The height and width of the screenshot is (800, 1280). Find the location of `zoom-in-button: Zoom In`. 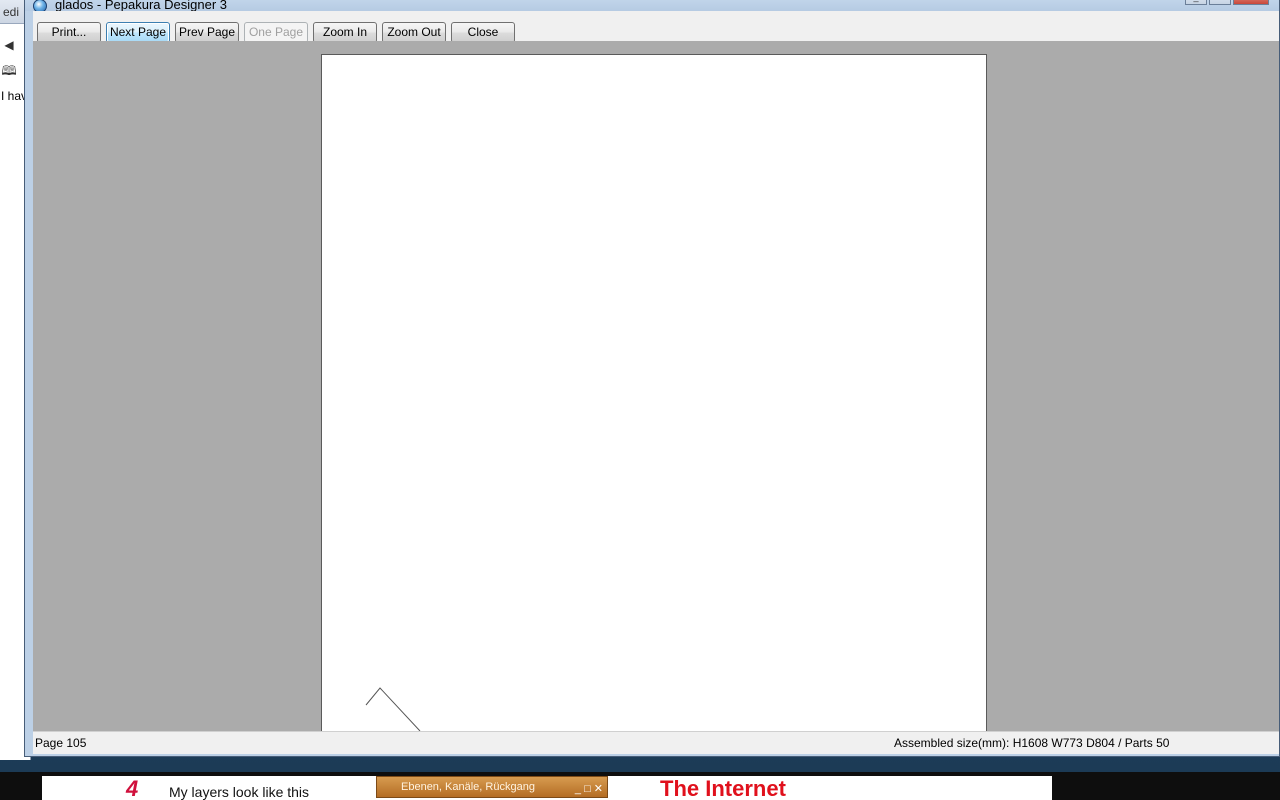

zoom-in-button: Zoom In is located at coordinates (345, 32).